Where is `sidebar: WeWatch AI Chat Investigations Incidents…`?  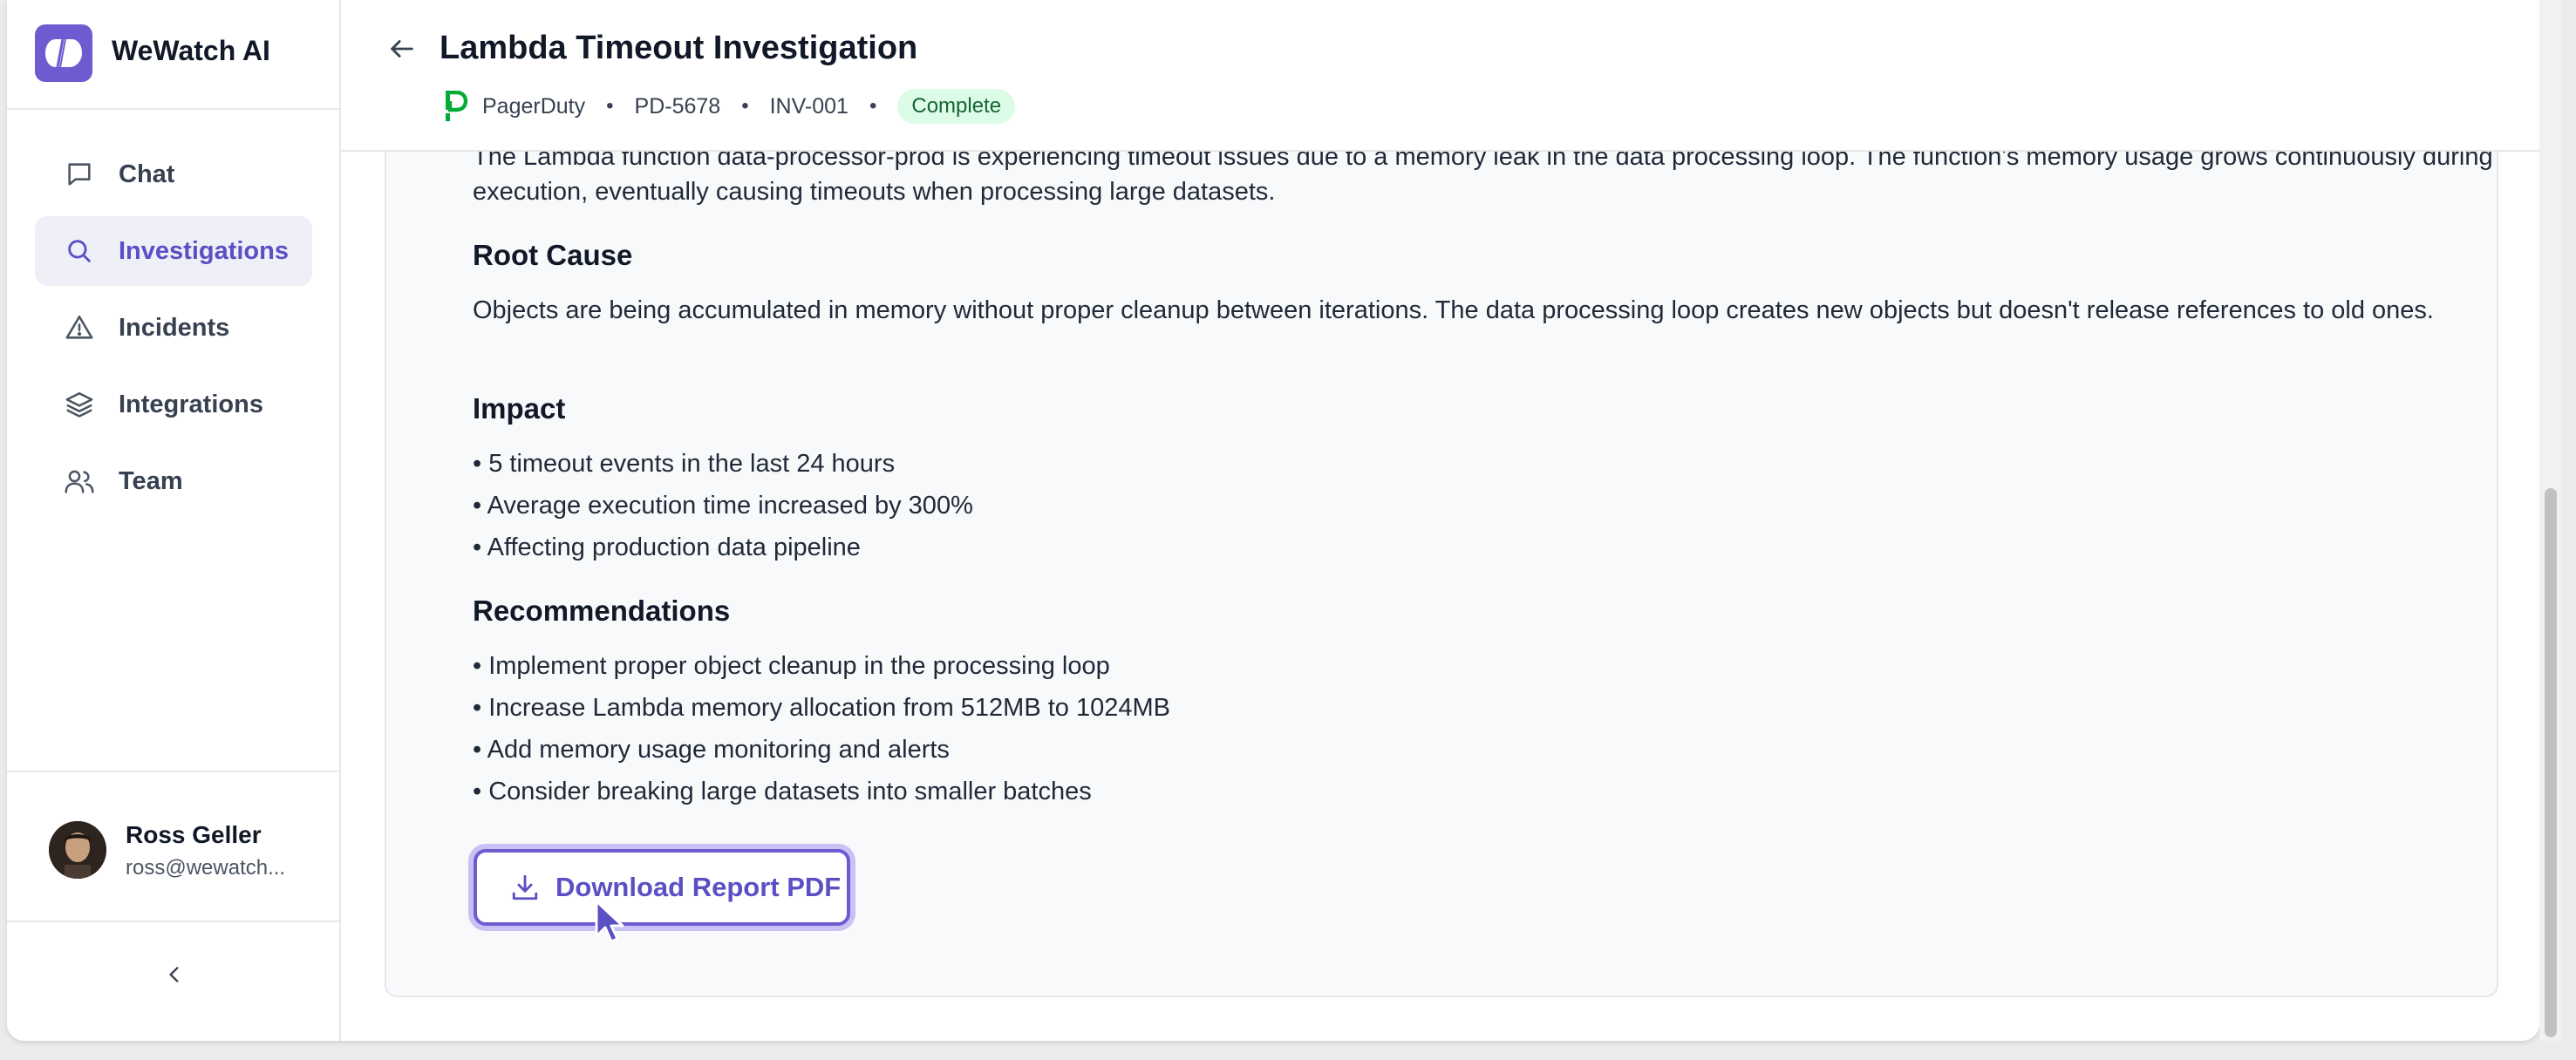 sidebar: WeWatch AI Chat Investigations Incidents… is located at coordinates (174, 520).